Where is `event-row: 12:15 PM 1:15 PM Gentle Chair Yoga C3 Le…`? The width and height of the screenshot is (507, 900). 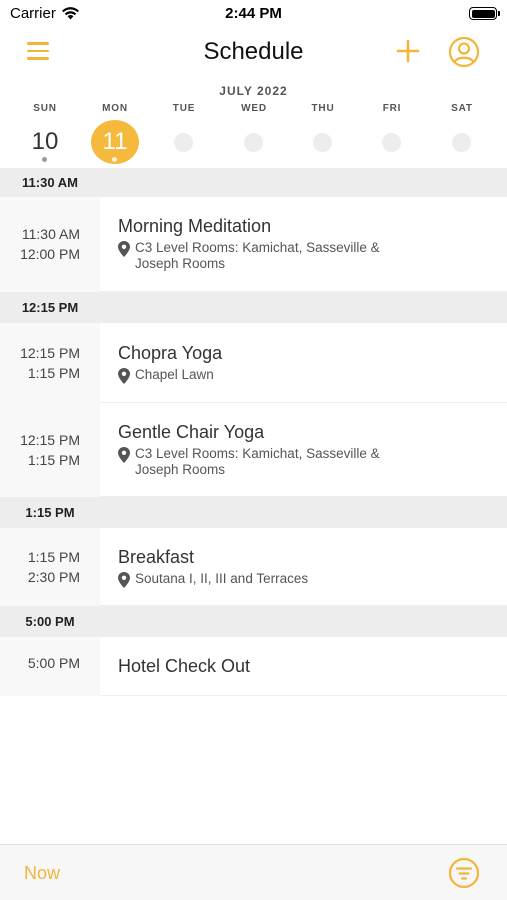
event-row: 12:15 PM 1:15 PM Gentle Chair Yoga C3 Le… is located at coordinates (253, 450).